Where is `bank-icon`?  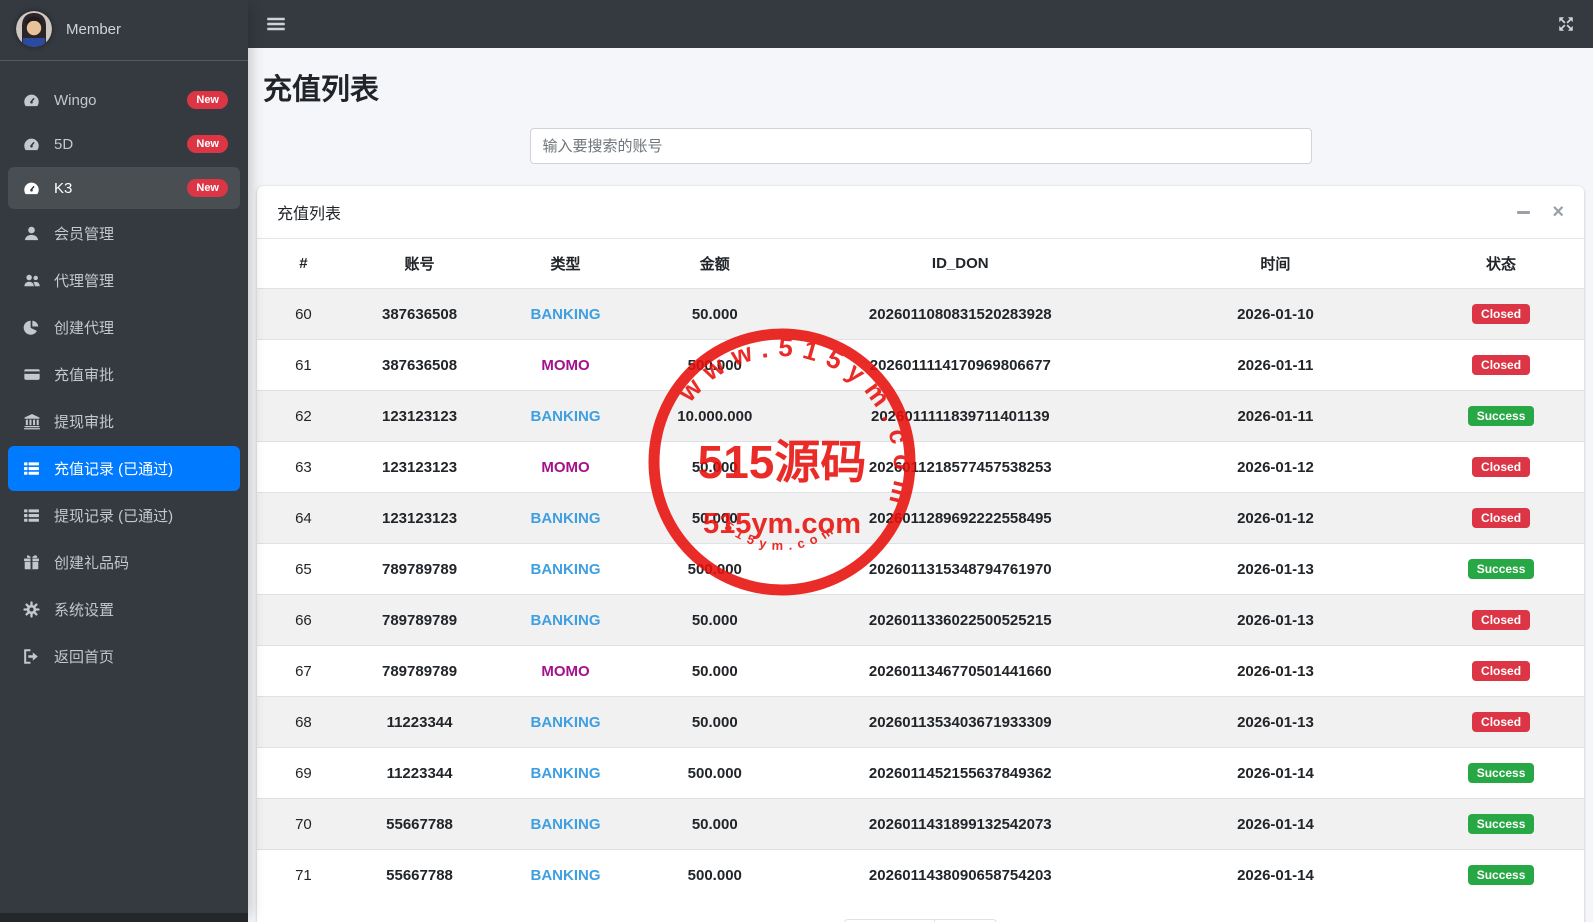 bank-icon is located at coordinates (31, 421).